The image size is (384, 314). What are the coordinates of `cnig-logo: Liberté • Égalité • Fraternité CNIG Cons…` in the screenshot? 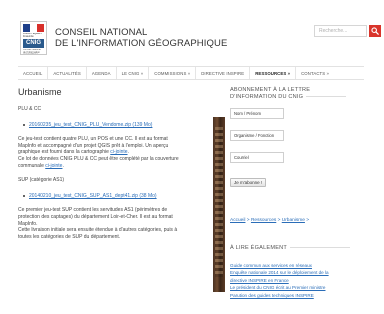 It's located at (33, 38).